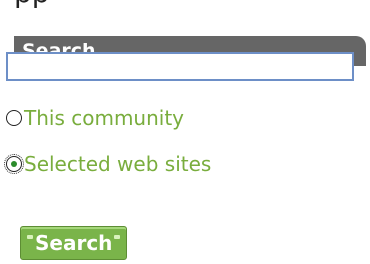 This screenshot has height=264, width=370. What do you see at coordinates (32, 4) in the screenshot?
I see `clipped-heading: pp` at bounding box center [32, 4].